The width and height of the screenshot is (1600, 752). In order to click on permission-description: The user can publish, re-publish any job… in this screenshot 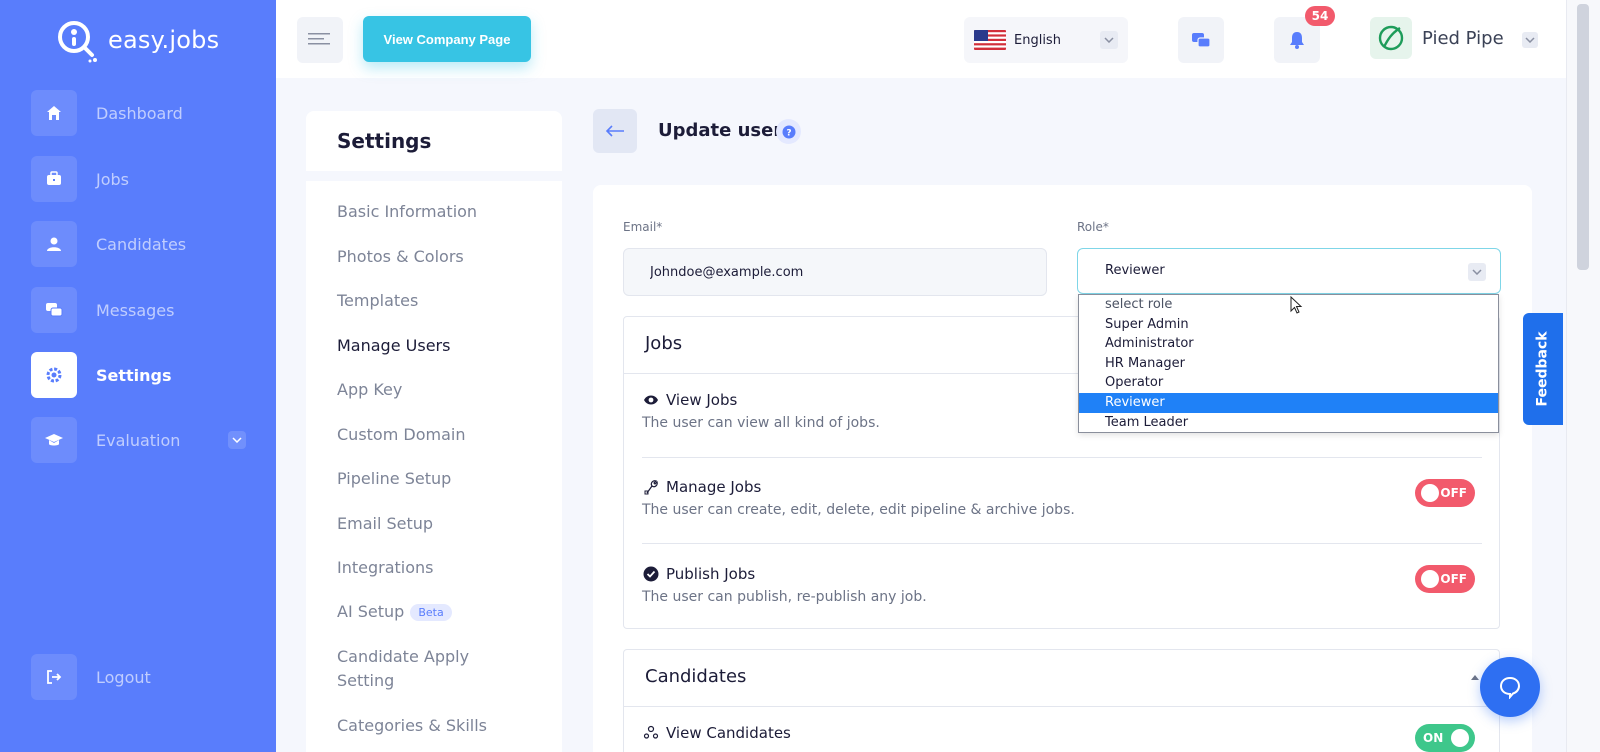, I will do `click(784, 597)`.